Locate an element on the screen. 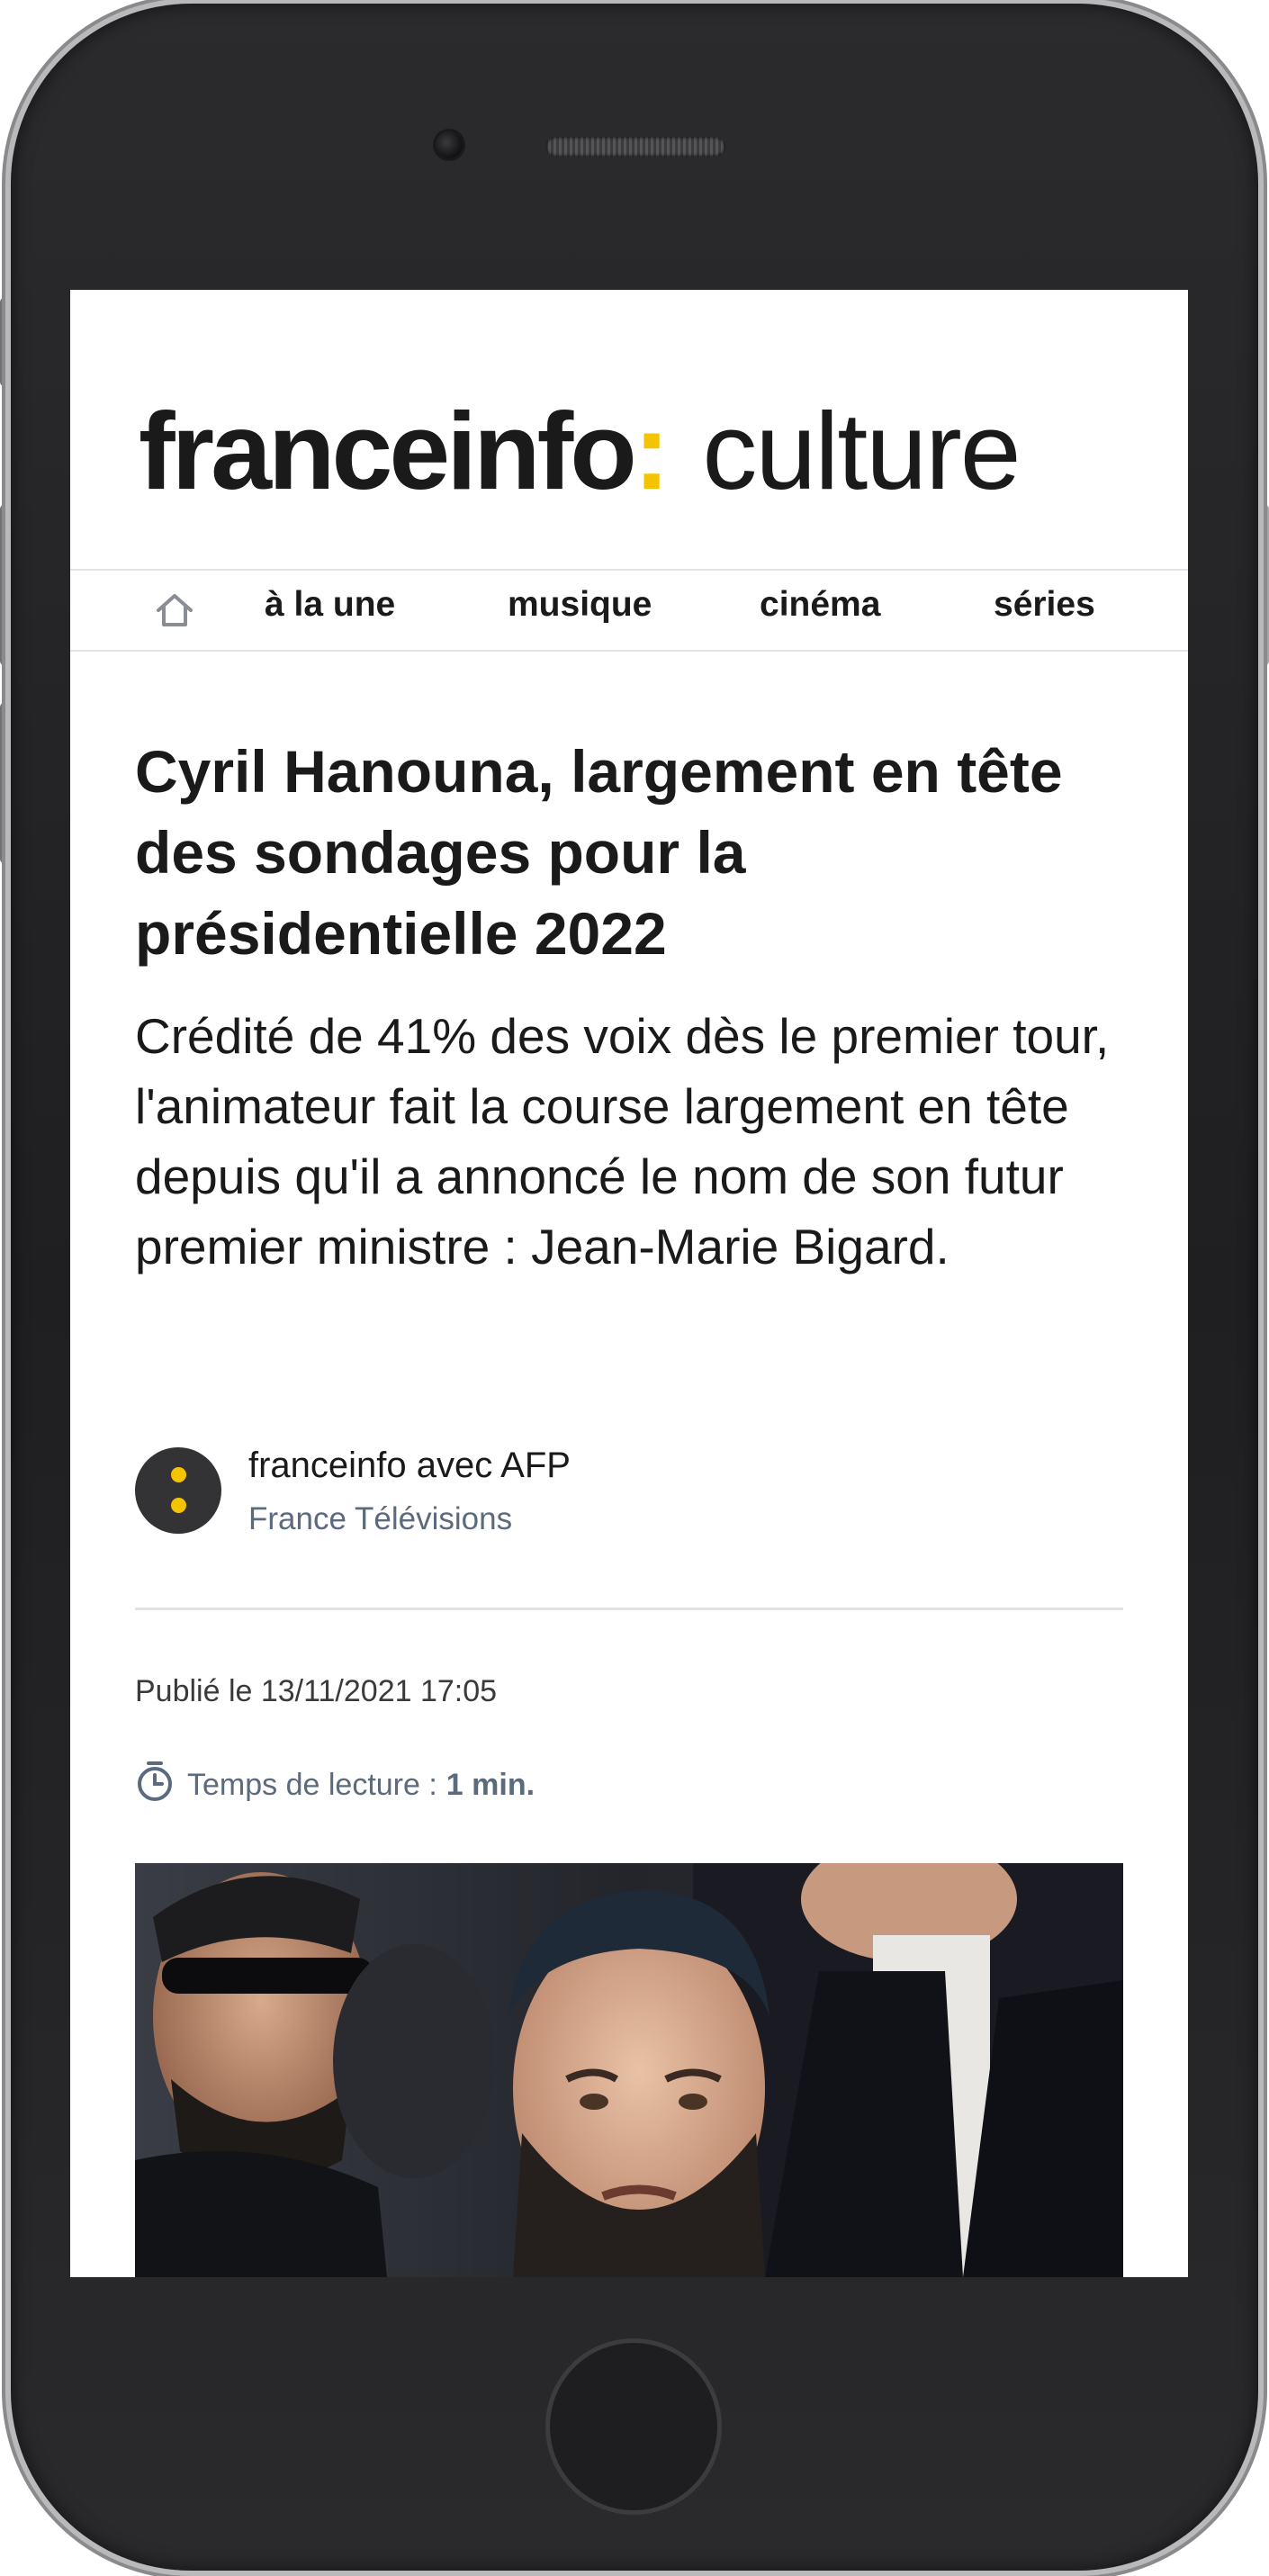  site-header: franceinfo: culture is located at coordinates (629, 430).